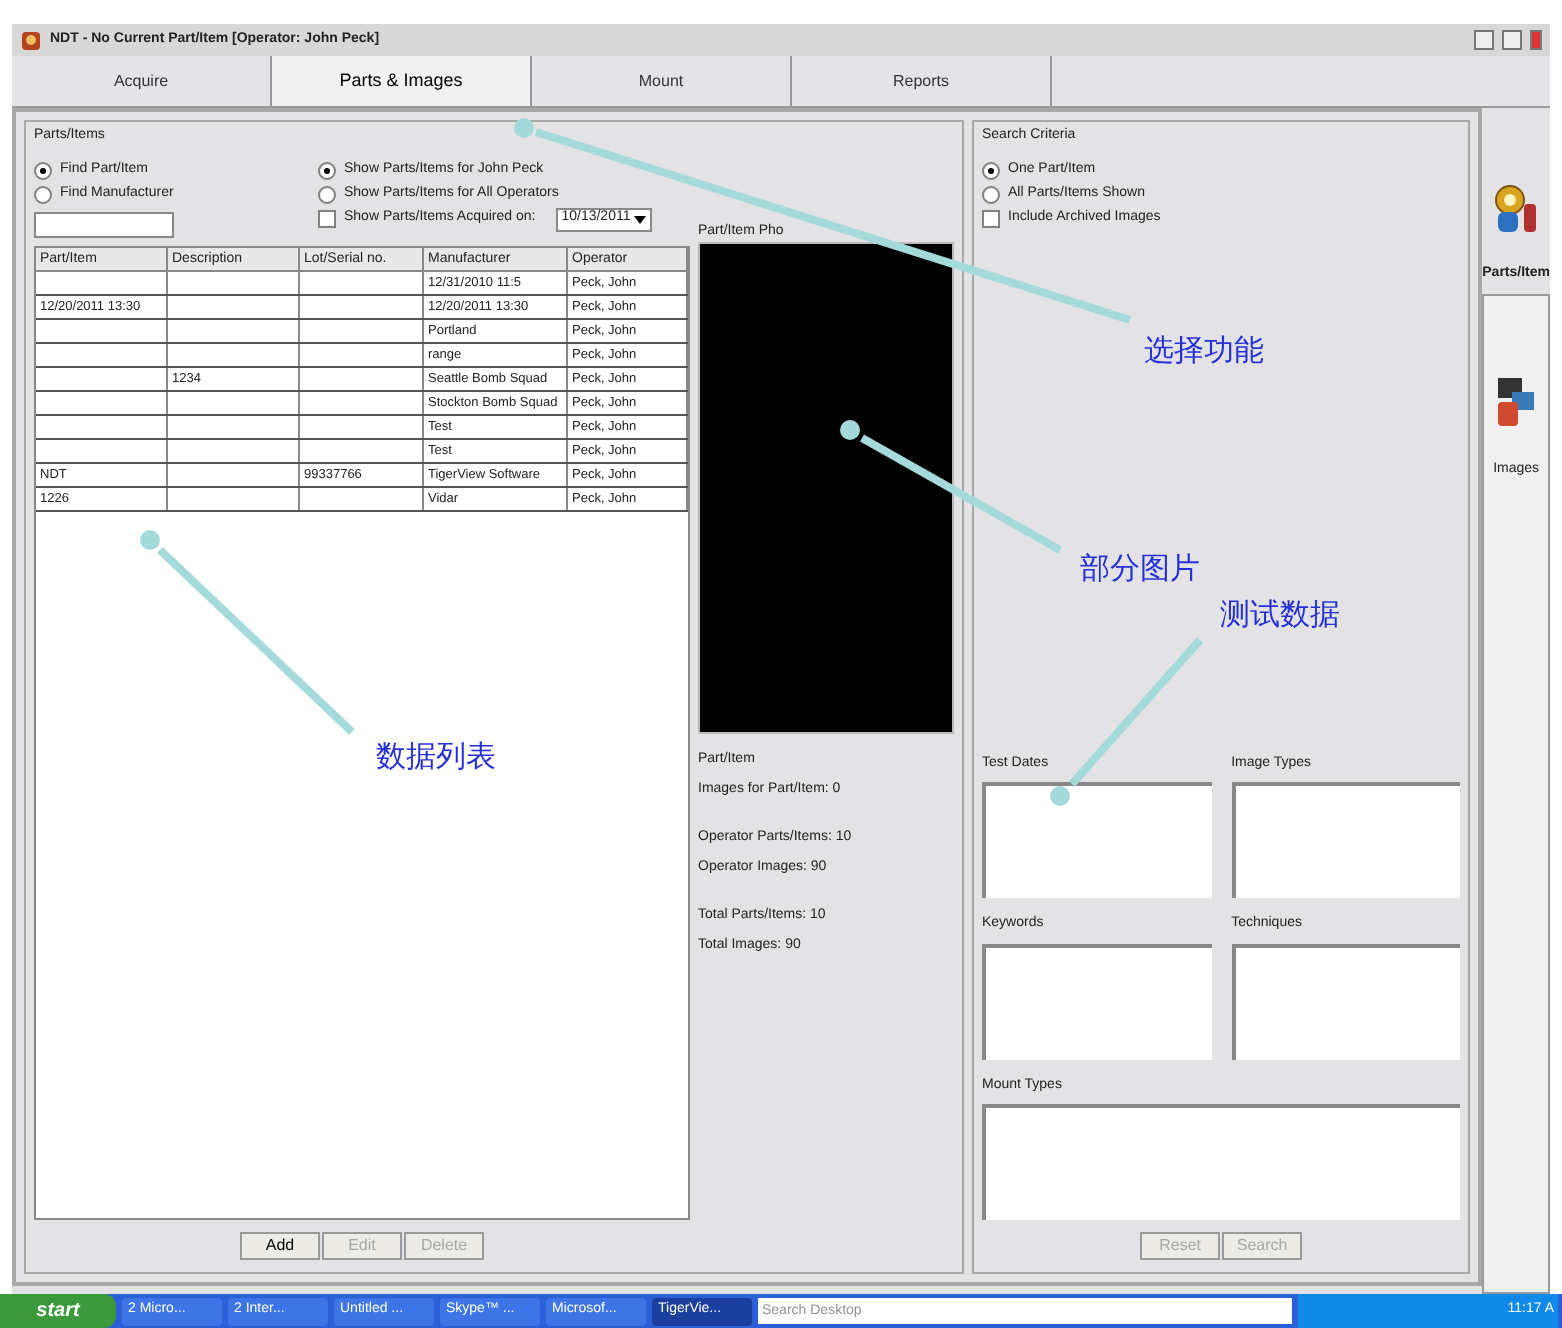 The height and width of the screenshot is (1328, 1562). Describe the element at coordinates (436, 758) in the screenshot. I see `annotation-label: 数据列表` at that location.